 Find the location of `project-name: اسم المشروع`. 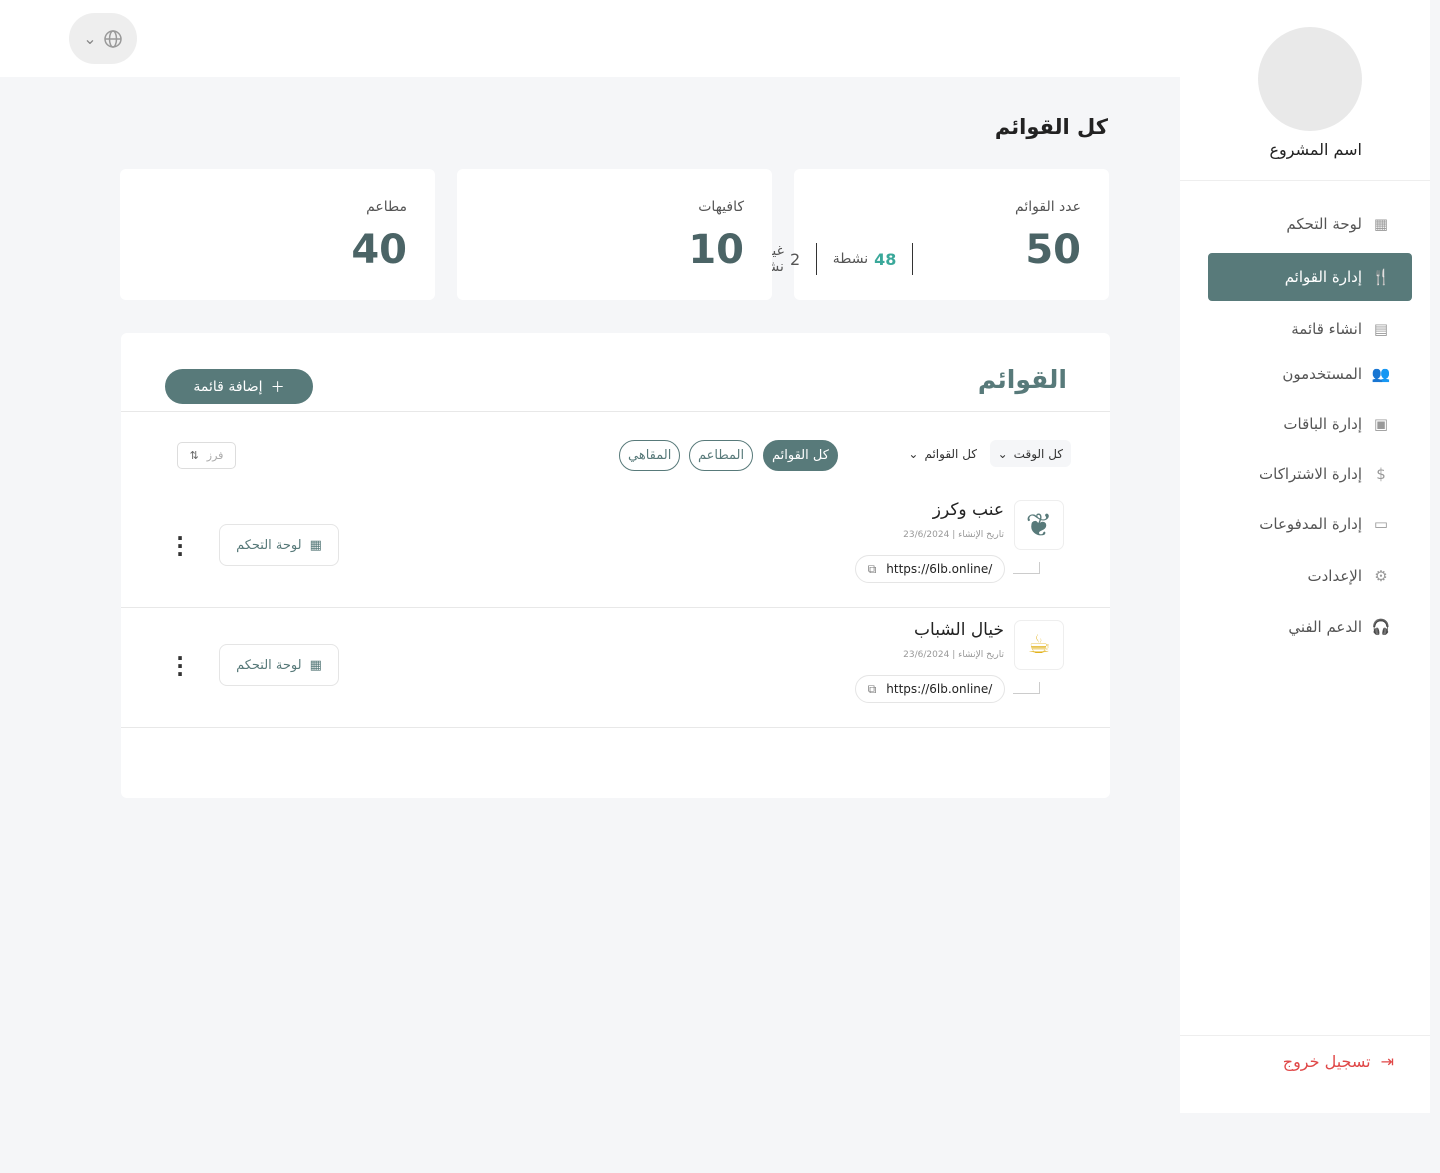

project-name: اسم المشروع is located at coordinates (1315, 149).